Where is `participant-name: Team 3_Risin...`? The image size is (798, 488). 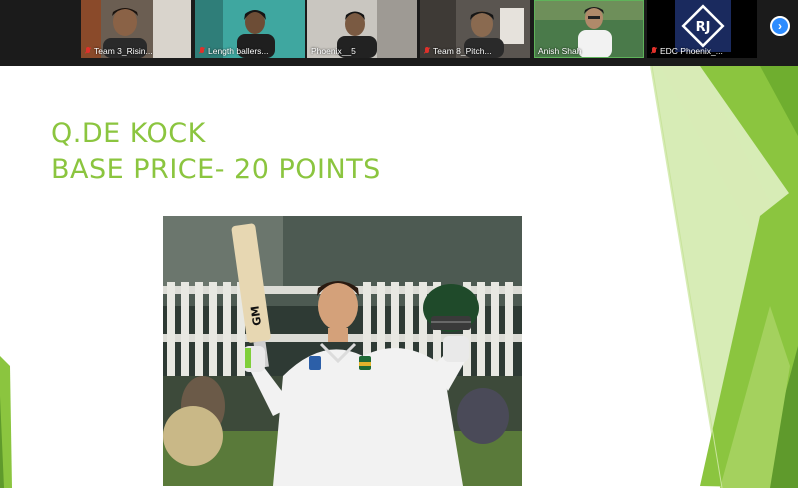 participant-name: Team 3_Risin... is located at coordinates (123, 51).